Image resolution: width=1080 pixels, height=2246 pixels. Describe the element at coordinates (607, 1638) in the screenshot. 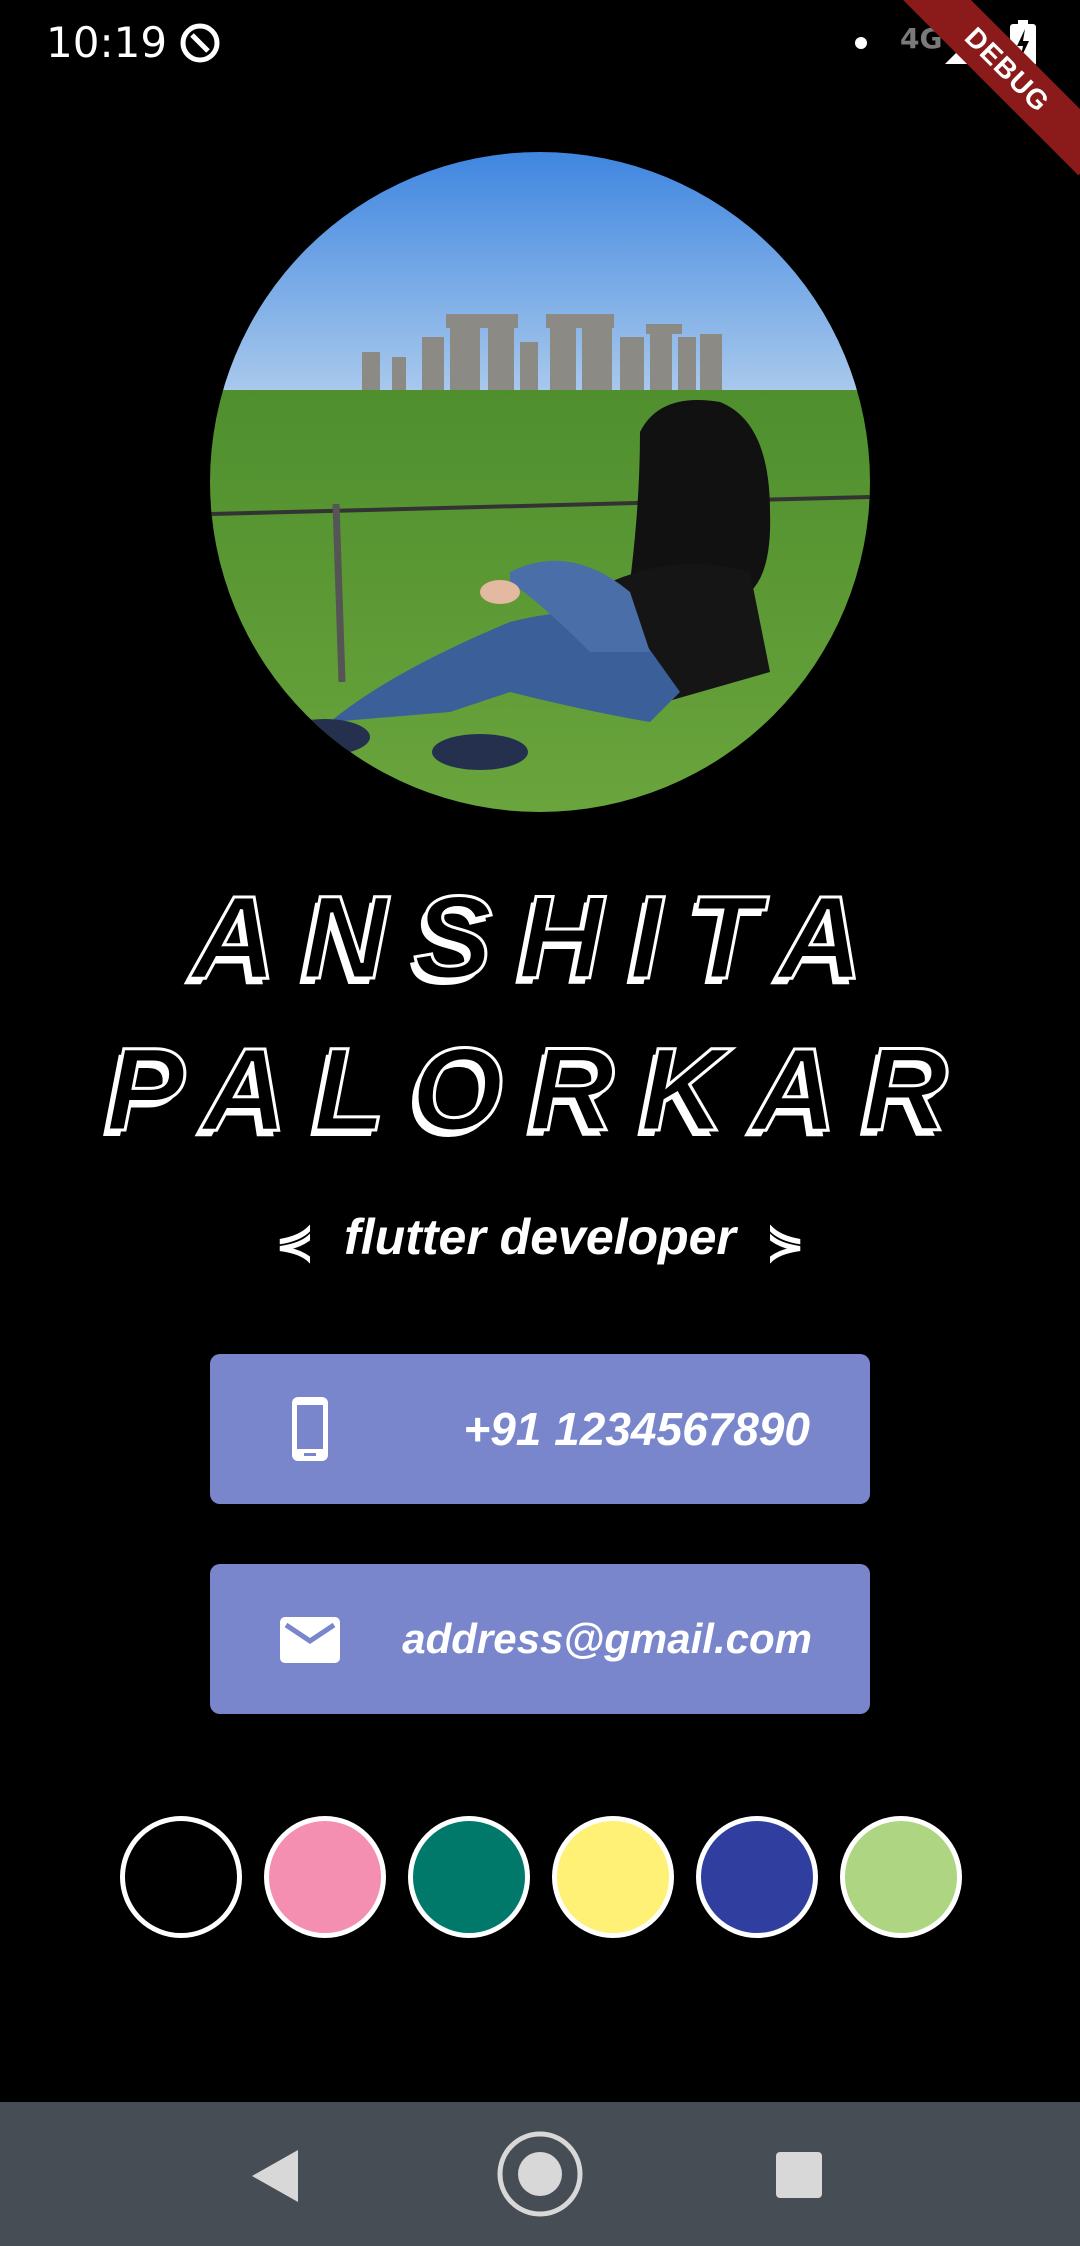

I see `email-address: address@gmail.com` at that location.